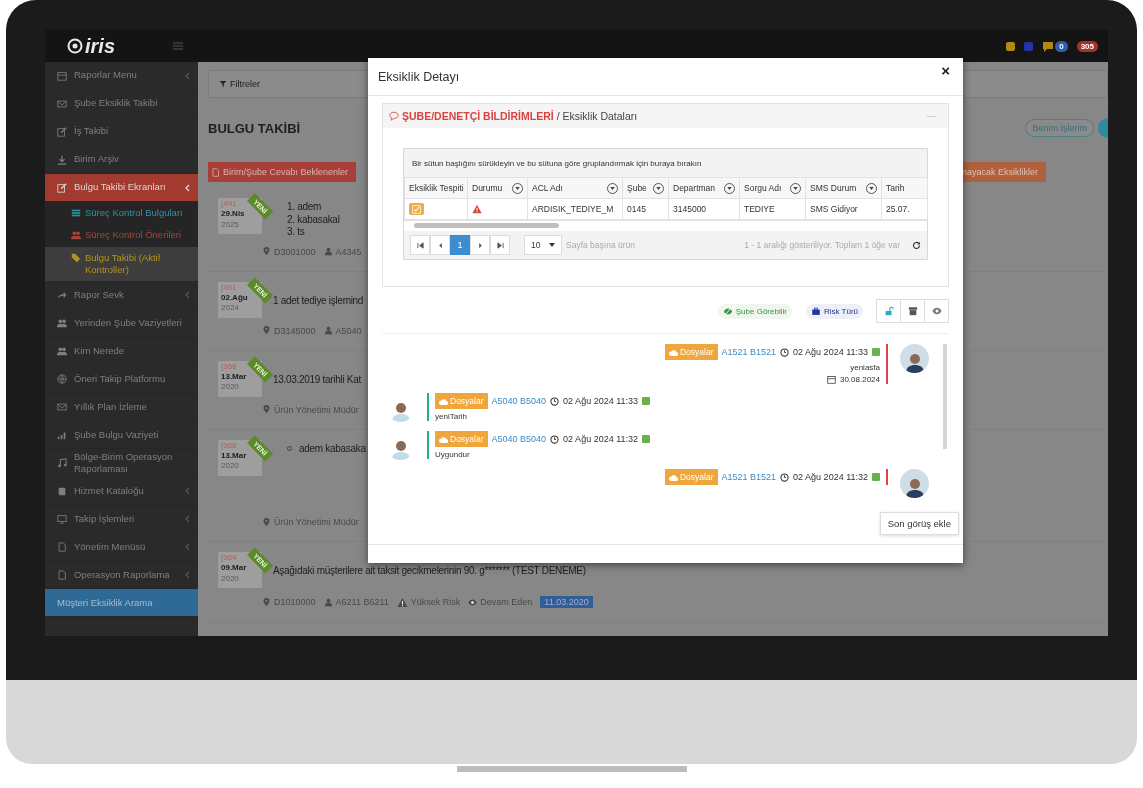 This screenshot has width=1143, height=788. I want to click on finding-text: adem kabasaka, so click(332, 448).